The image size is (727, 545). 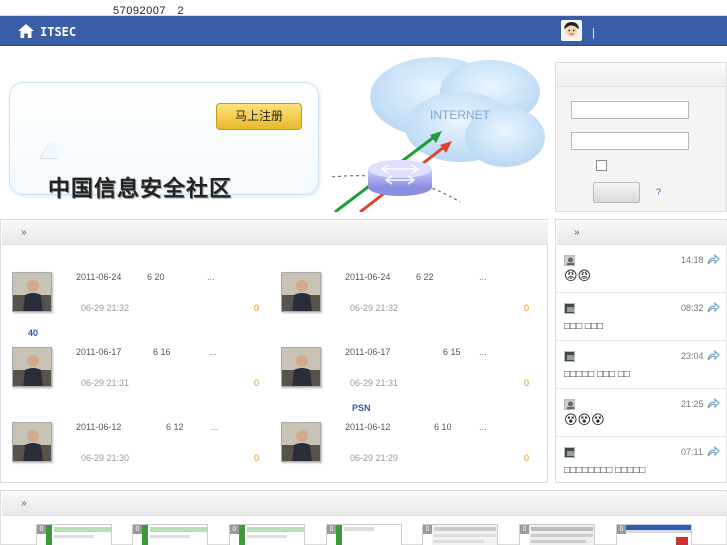 What do you see at coordinates (642, 413) in the screenshot?
I see `feed-item: 21:25 😵😵😵` at bounding box center [642, 413].